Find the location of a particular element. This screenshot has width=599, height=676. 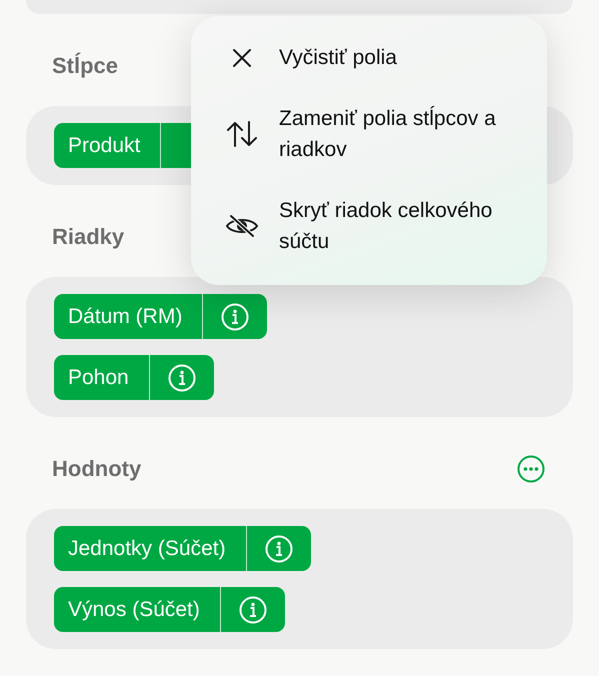

field-label: Pohon is located at coordinates (98, 377).